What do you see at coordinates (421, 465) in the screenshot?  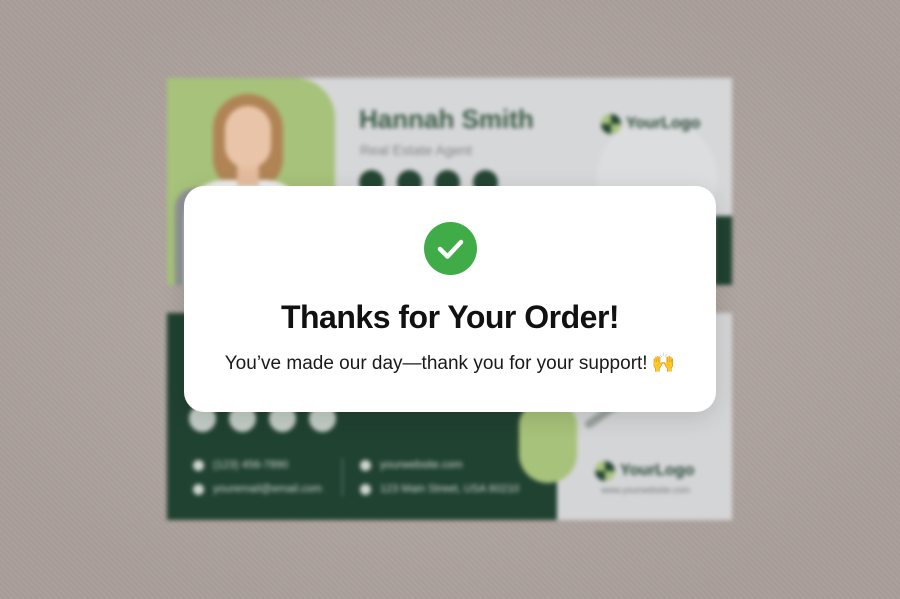 I see `website-text: yourwebsite.com` at bounding box center [421, 465].